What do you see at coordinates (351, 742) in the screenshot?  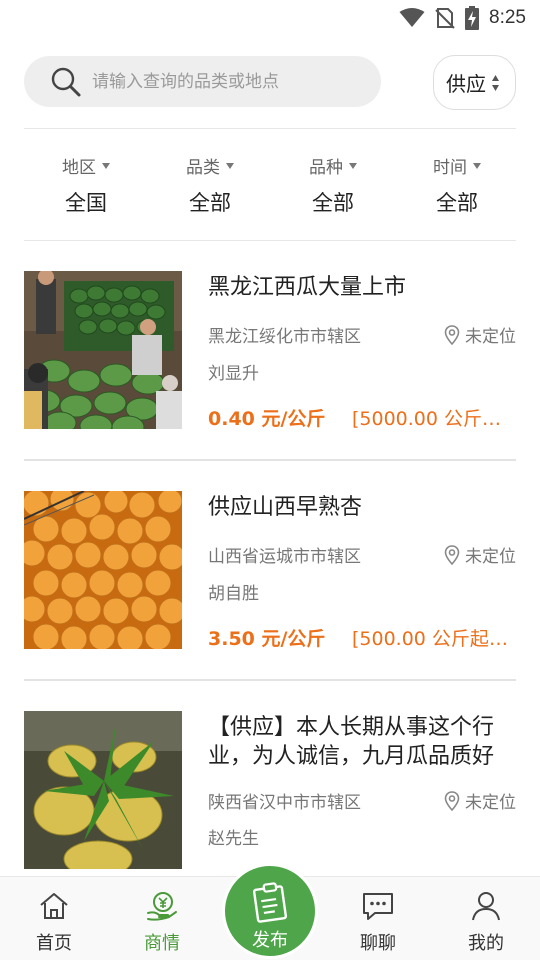 I see `listing-title: 【供应】本人长期从事这个行业，为人诚信，九月瓜品质好` at bounding box center [351, 742].